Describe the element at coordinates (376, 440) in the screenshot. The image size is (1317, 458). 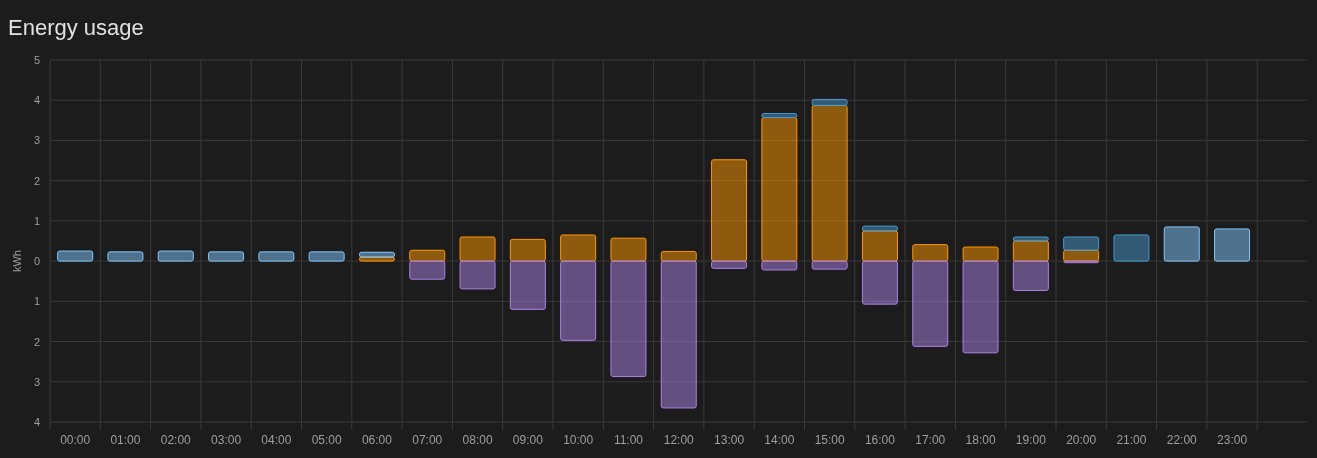
I see `x-axis-label: 06:00` at that location.